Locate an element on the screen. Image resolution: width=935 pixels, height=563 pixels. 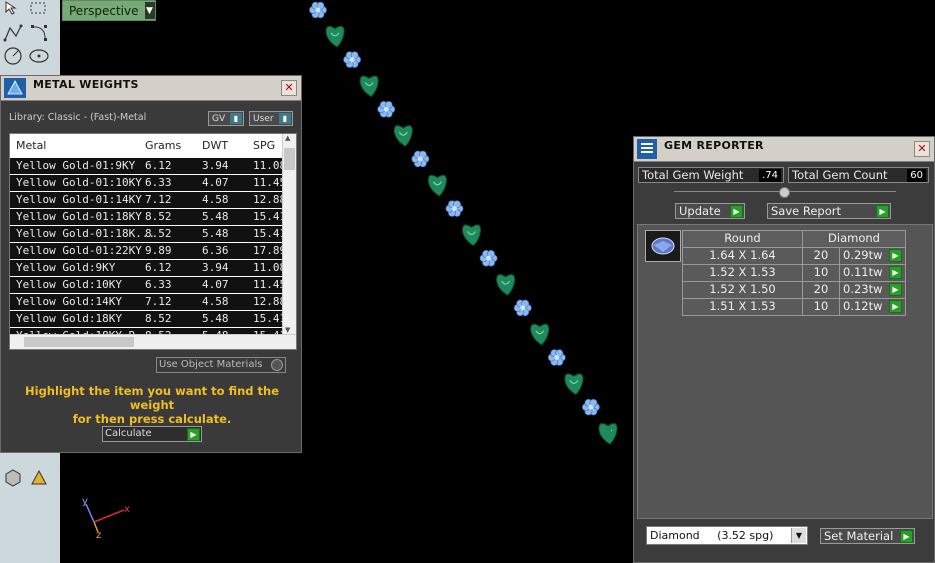
table-row: Yellow Gold-01:14KY 7.12 4.58 12.88 is located at coordinates (148, 200).